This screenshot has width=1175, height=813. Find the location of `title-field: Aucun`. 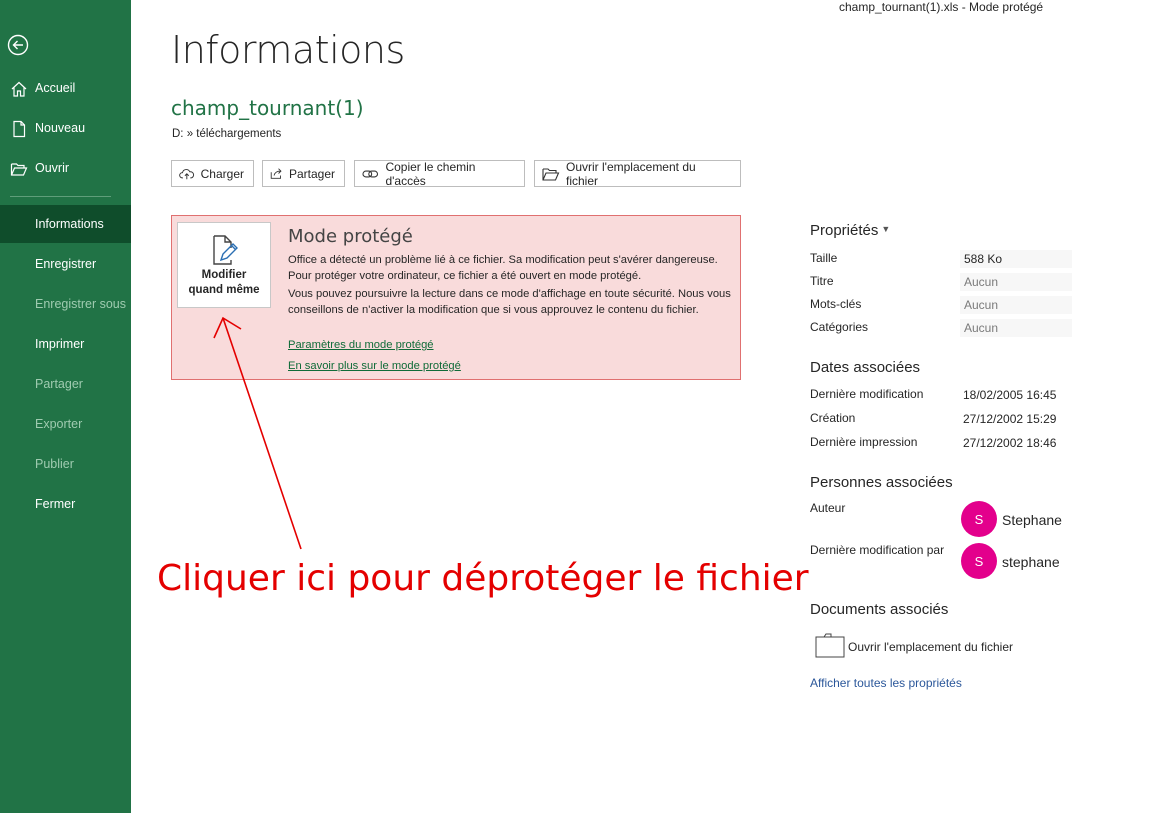

title-field: Aucun is located at coordinates (1016, 282).